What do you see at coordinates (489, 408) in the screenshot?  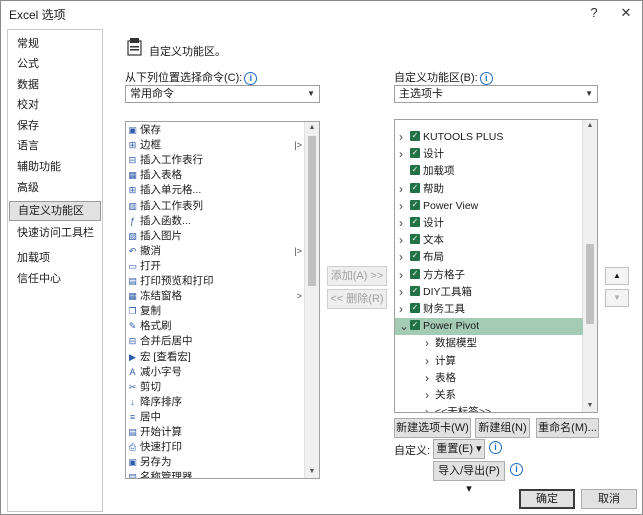 I see `ribbon-group-item: › <<无标签>>` at bounding box center [489, 408].